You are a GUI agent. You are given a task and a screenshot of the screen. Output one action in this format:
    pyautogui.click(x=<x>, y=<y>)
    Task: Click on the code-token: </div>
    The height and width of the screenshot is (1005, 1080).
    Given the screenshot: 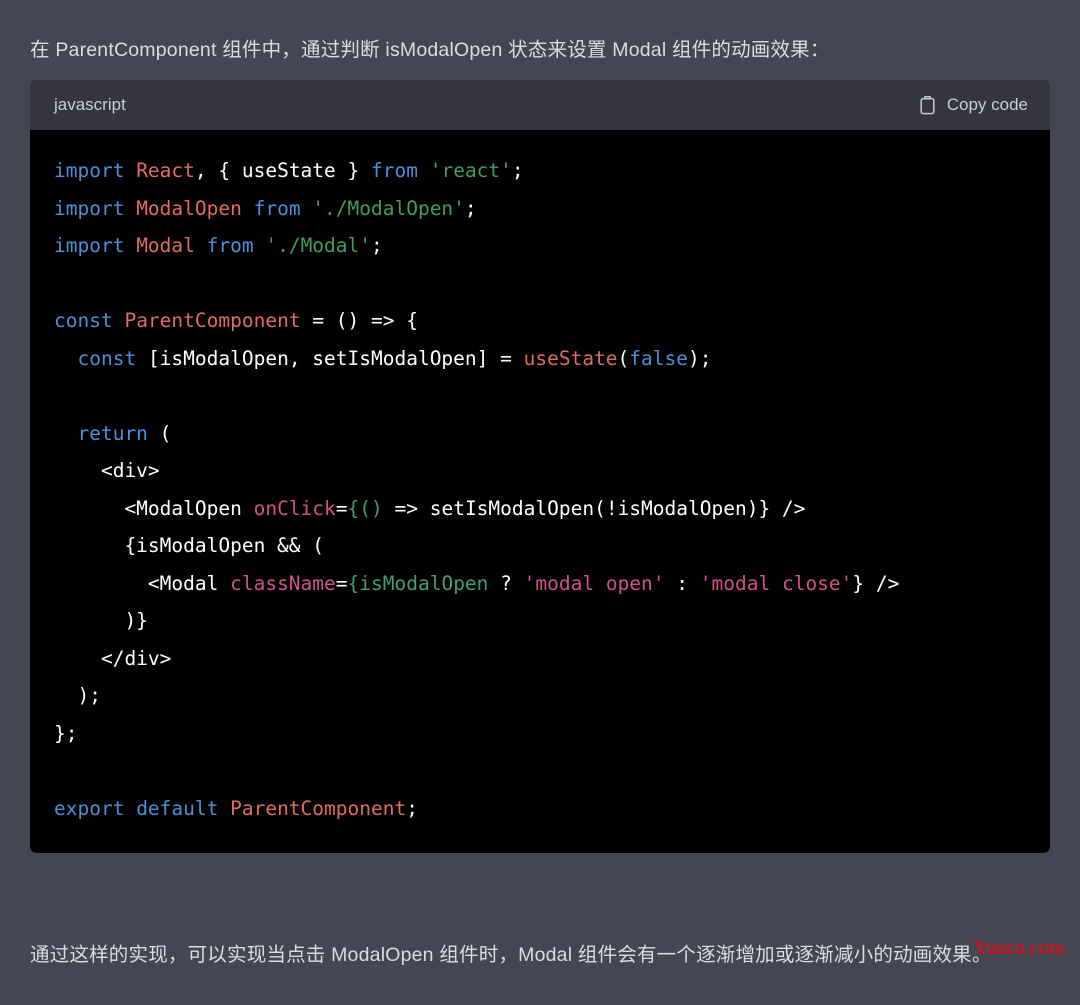 What is the action you would take?
    pyautogui.click(x=113, y=658)
    